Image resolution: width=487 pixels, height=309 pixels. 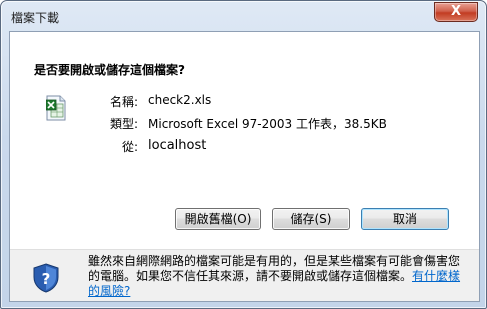 I want to click on shield-question-icon: ?, so click(x=46, y=278).